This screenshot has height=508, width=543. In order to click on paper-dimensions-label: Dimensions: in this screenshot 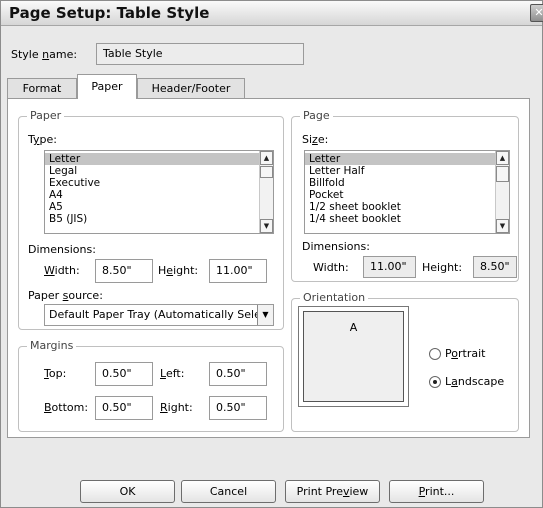, I will do `click(62, 249)`.